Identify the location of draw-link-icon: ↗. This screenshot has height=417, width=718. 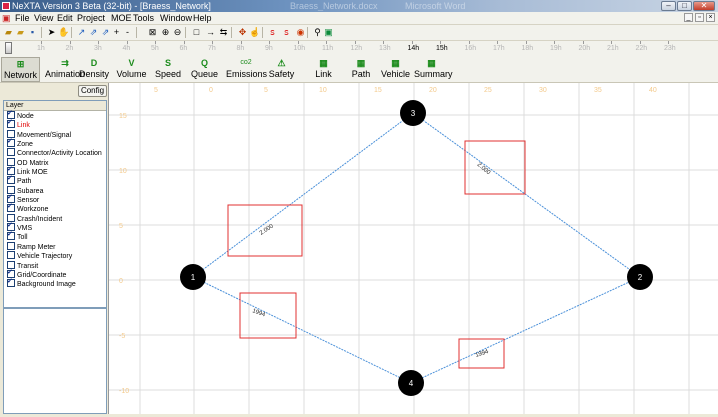
(81, 32).